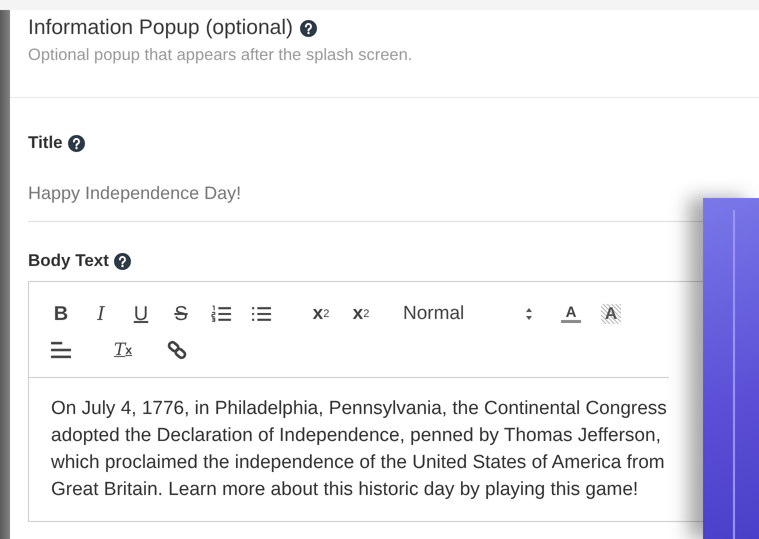 The image size is (759, 539). What do you see at coordinates (160, 28) in the screenshot?
I see `section-title: Information Popup (optional)` at bounding box center [160, 28].